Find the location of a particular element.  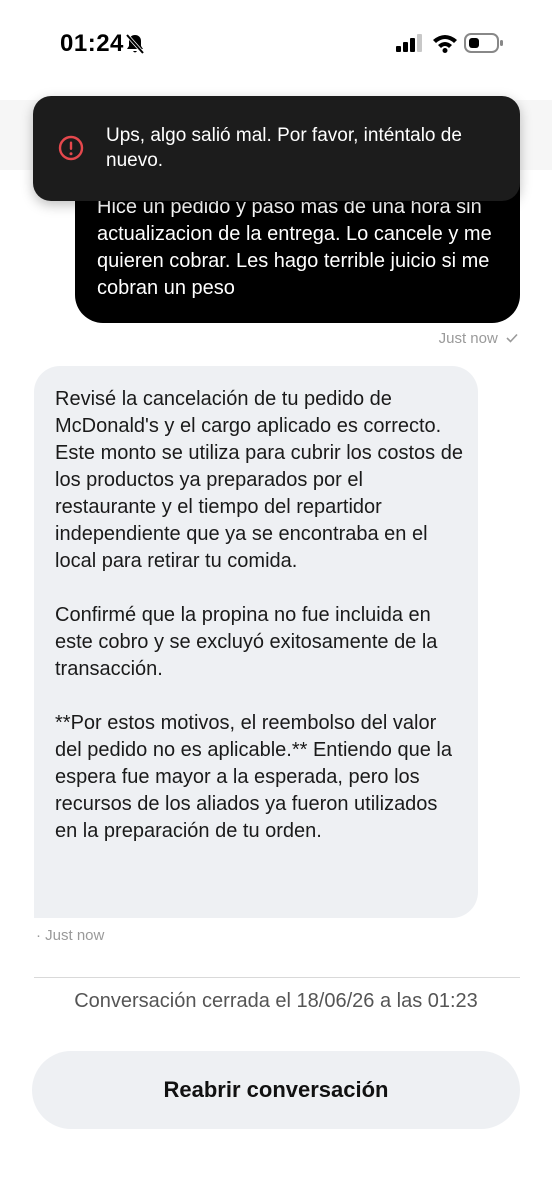

user-message-timestamp: Just now is located at coordinates (468, 338).